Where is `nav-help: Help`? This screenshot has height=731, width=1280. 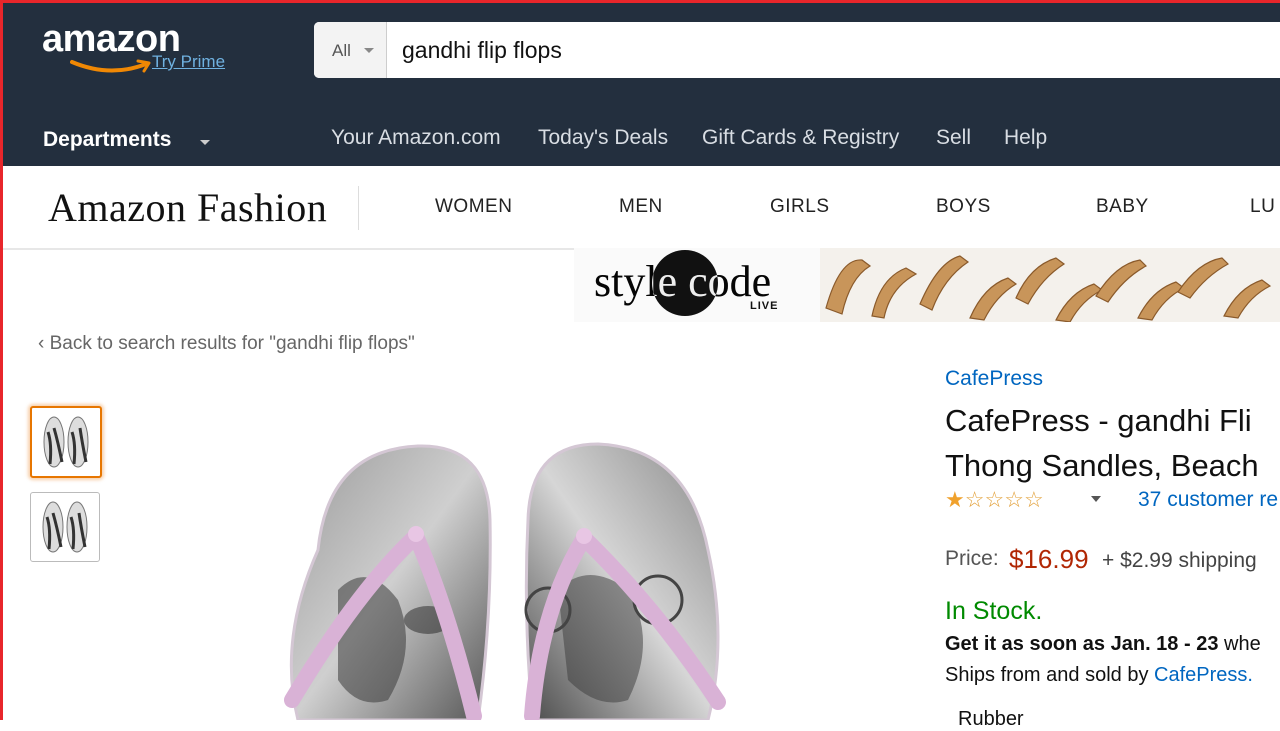
nav-help: Help is located at coordinates (1025, 138).